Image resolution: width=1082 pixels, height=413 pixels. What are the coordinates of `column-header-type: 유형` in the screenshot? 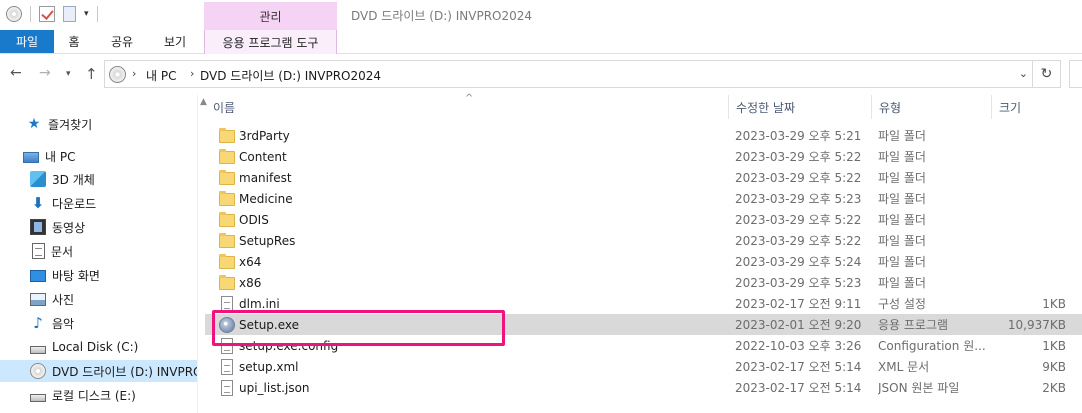 It's located at (931, 107).